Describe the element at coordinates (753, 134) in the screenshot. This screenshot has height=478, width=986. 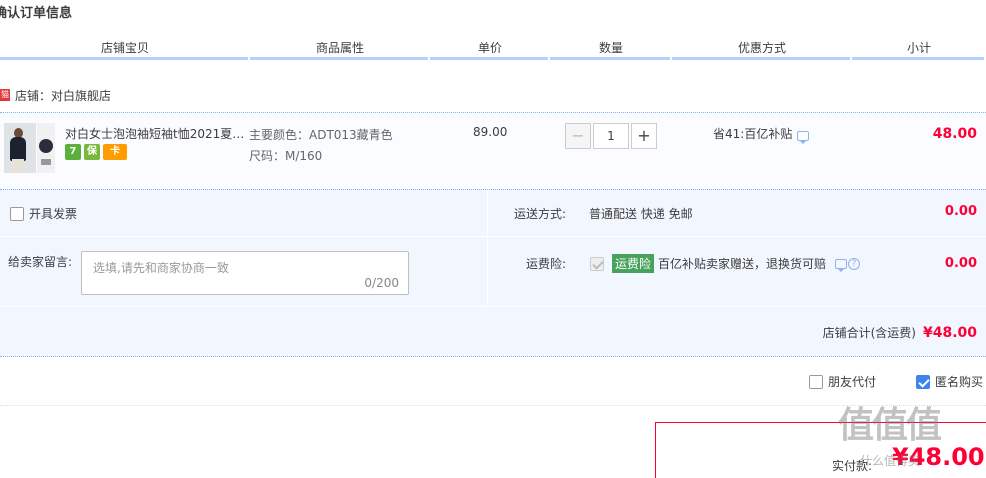
I see `promotion-text: 省41:百亿补贴` at that location.